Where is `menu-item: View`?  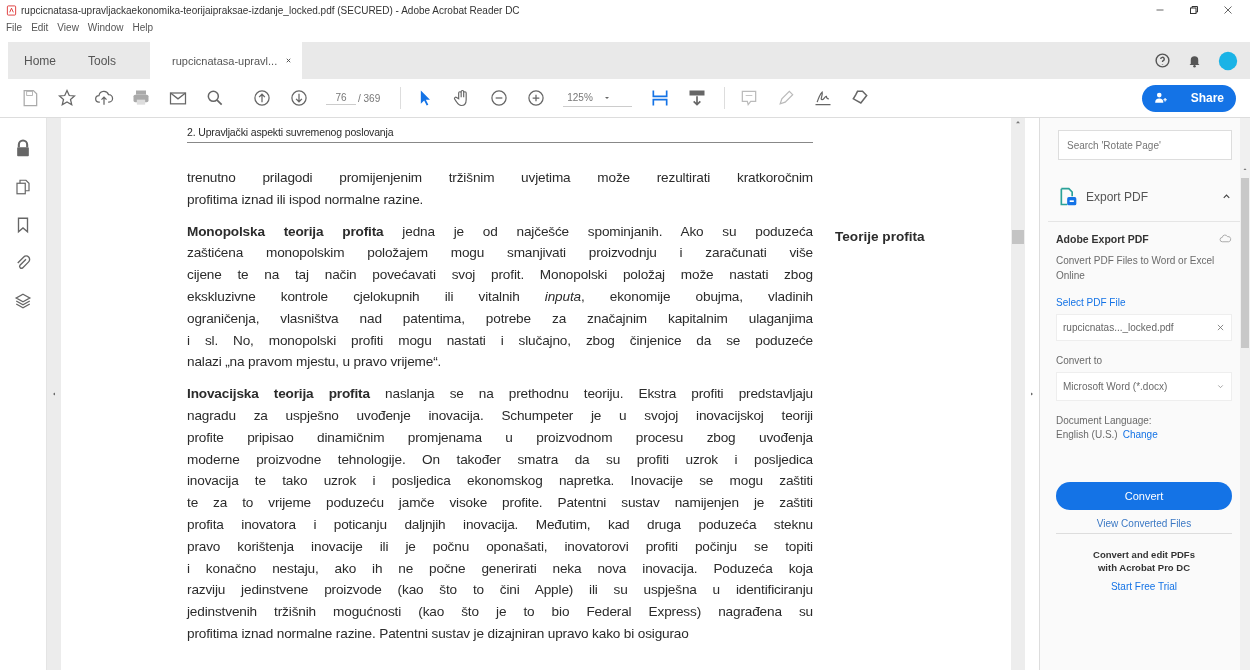 menu-item: View is located at coordinates (68, 27).